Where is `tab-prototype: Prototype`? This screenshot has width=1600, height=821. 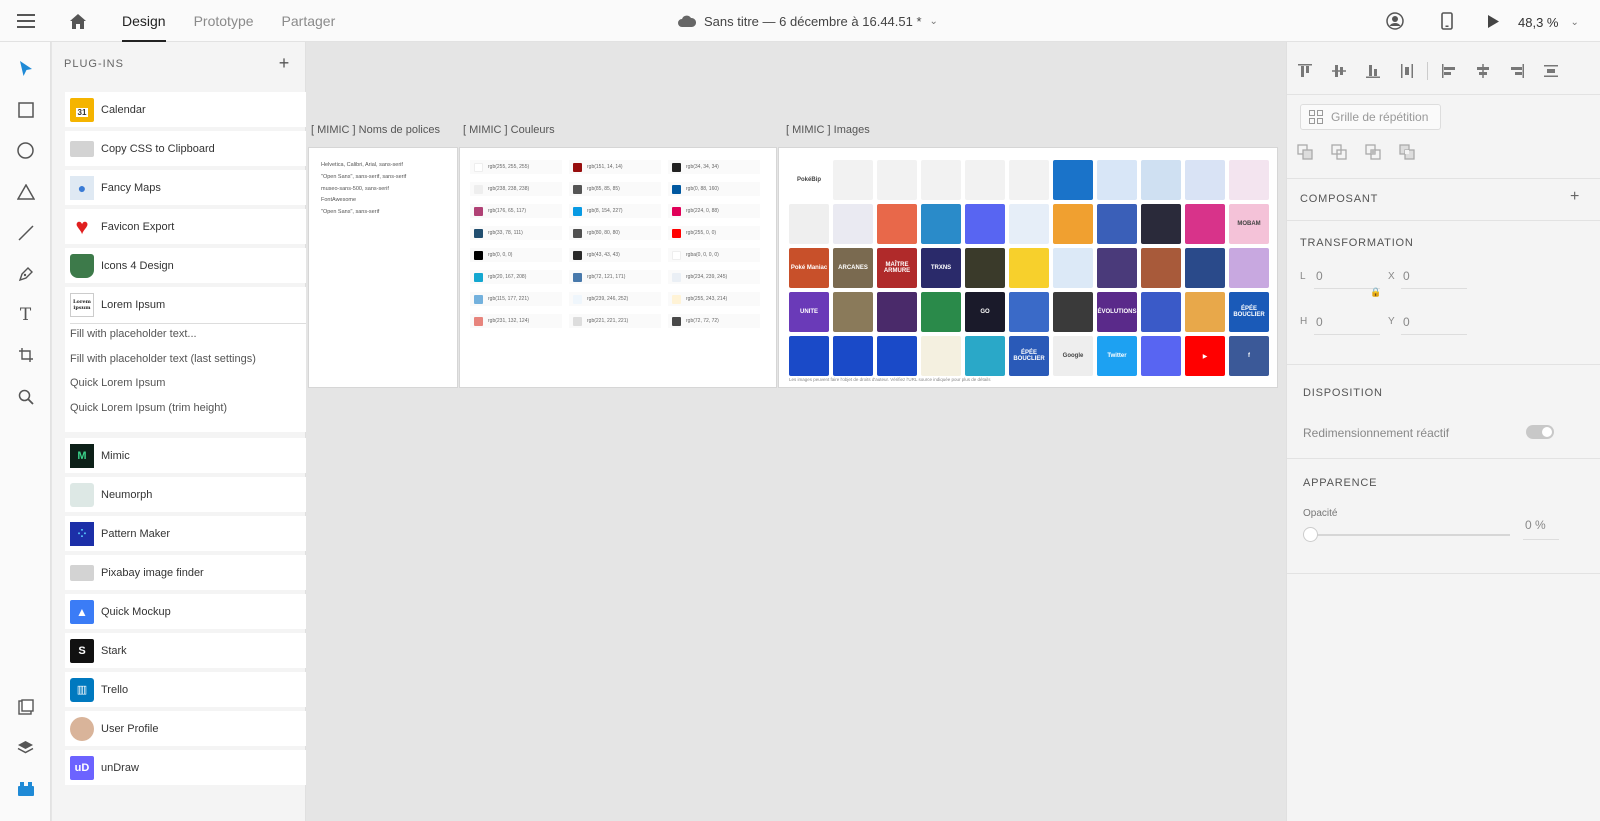
tab-prototype: Prototype is located at coordinates (224, 21).